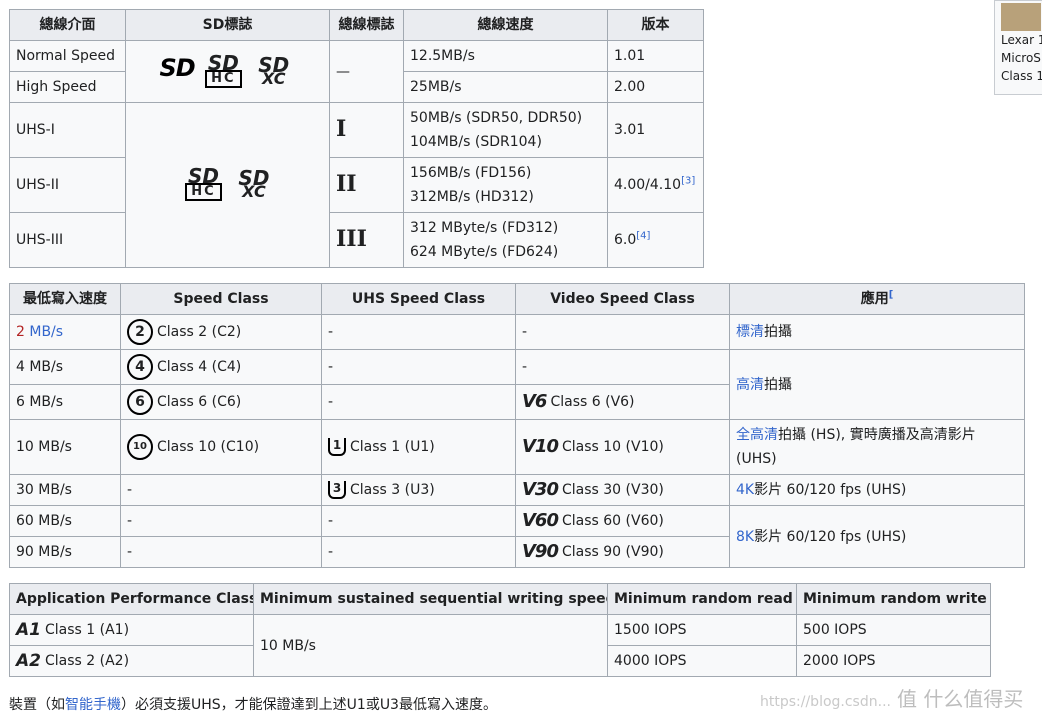  I want to click on class-4-icon: 4, so click(140, 367).